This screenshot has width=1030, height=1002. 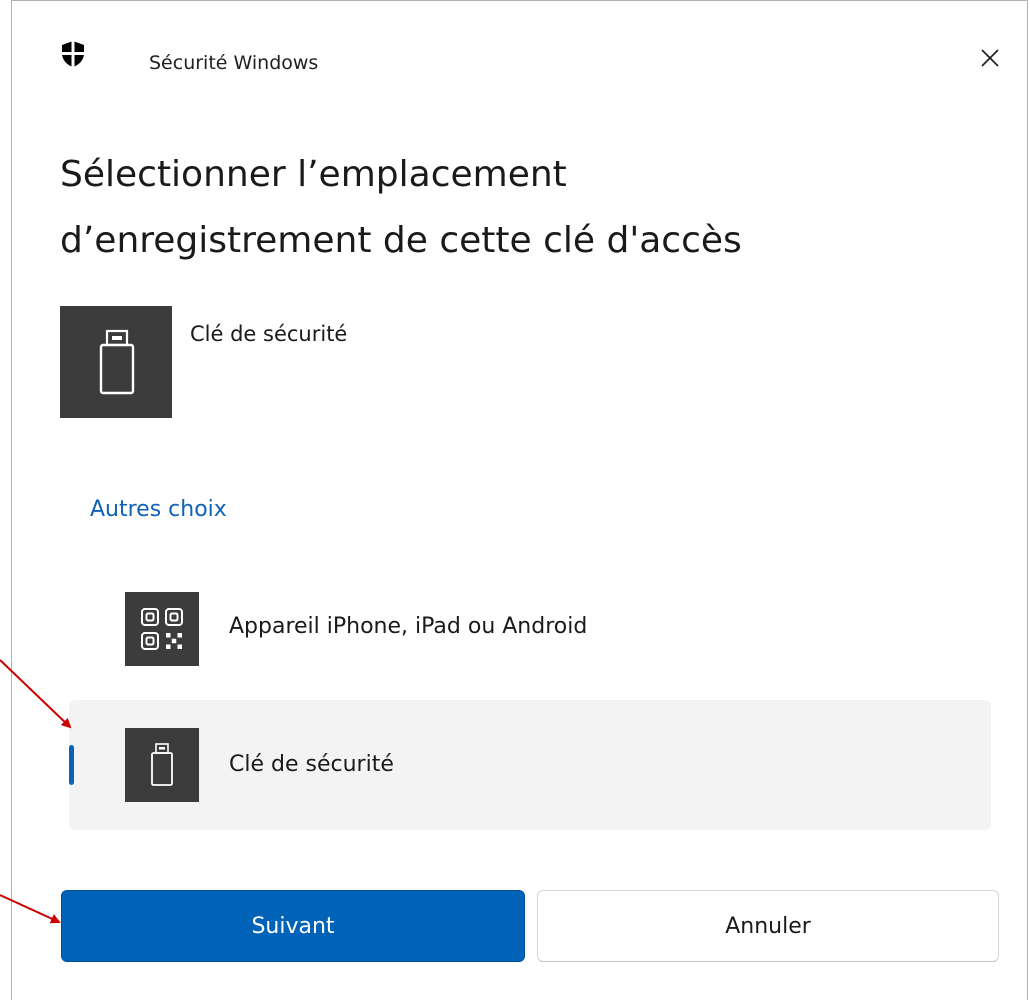 What do you see at coordinates (313, 174) in the screenshot?
I see `page-title-line-1: Sélectionner l’emplacement` at bounding box center [313, 174].